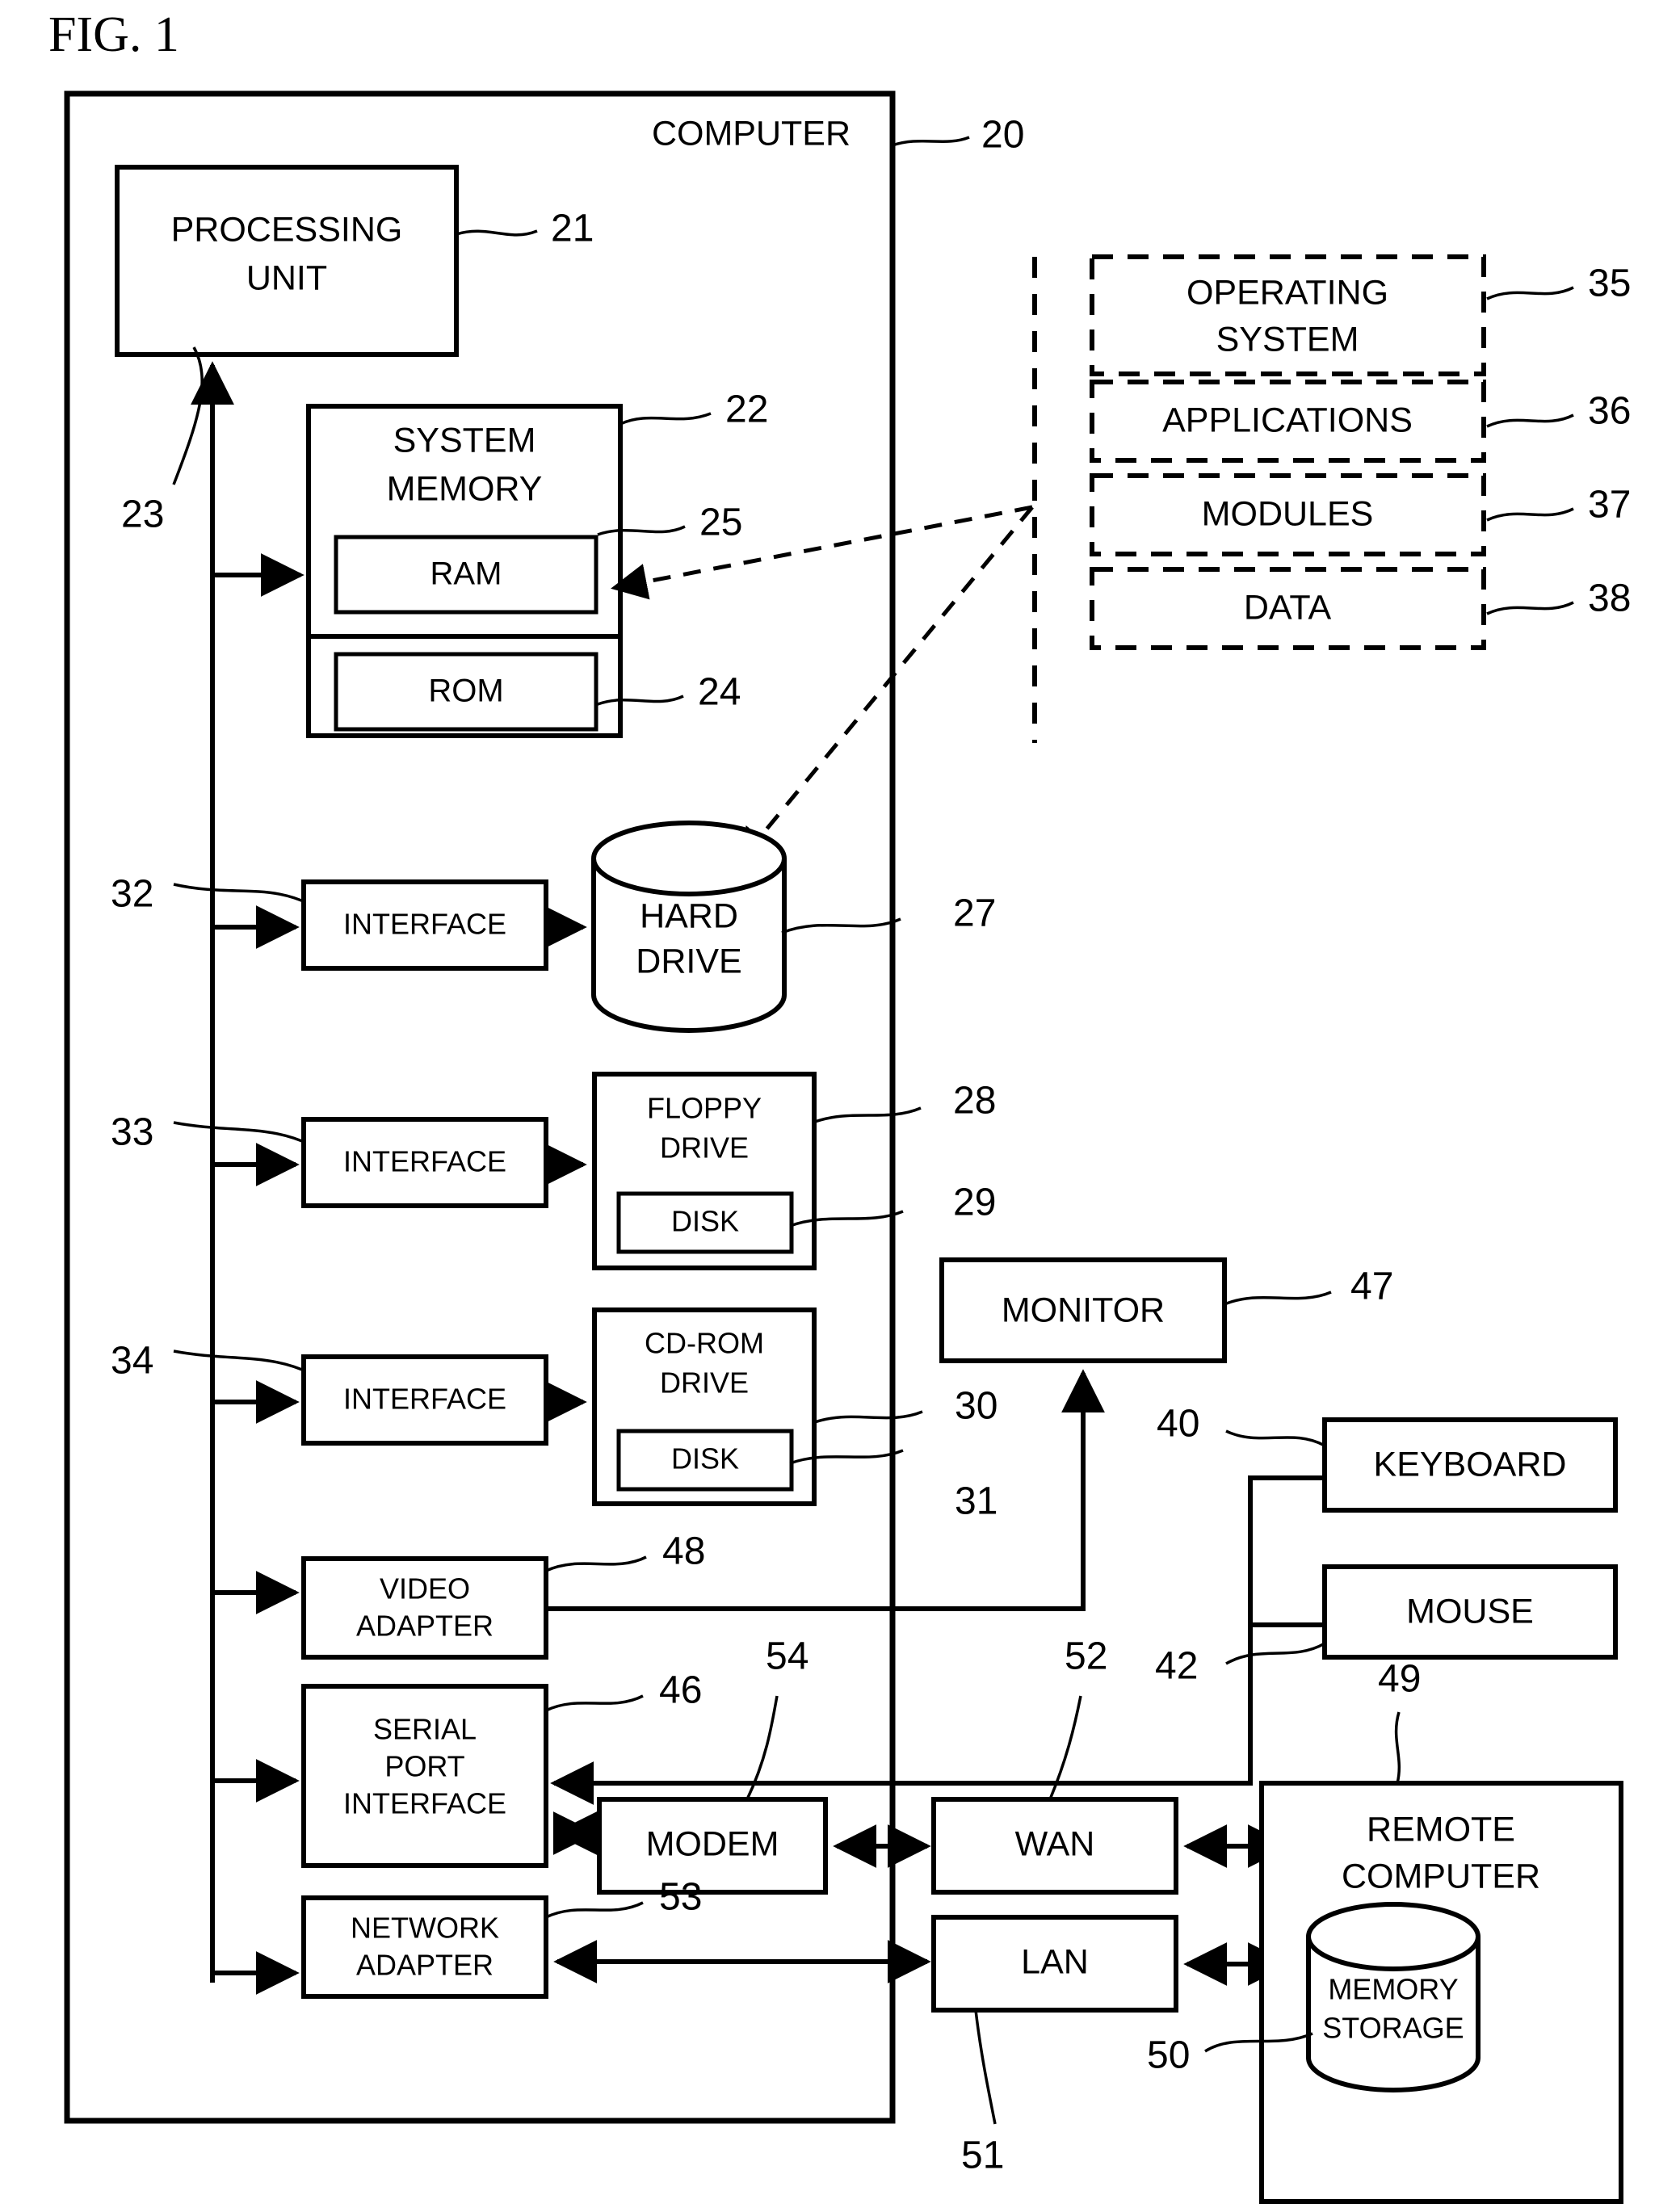  Describe the element at coordinates (143, 515) in the screenshot. I see `ref-23: 23` at that location.